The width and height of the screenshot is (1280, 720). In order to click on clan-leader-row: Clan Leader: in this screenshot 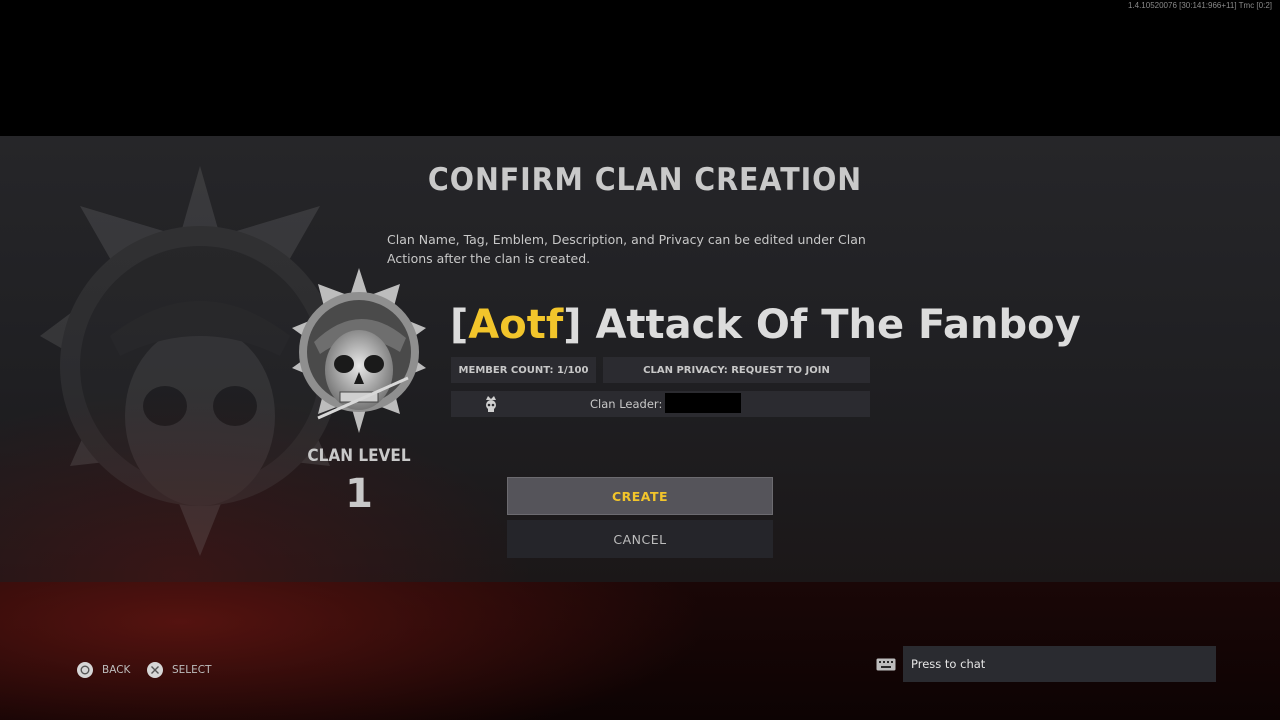, I will do `click(660, 404)`.